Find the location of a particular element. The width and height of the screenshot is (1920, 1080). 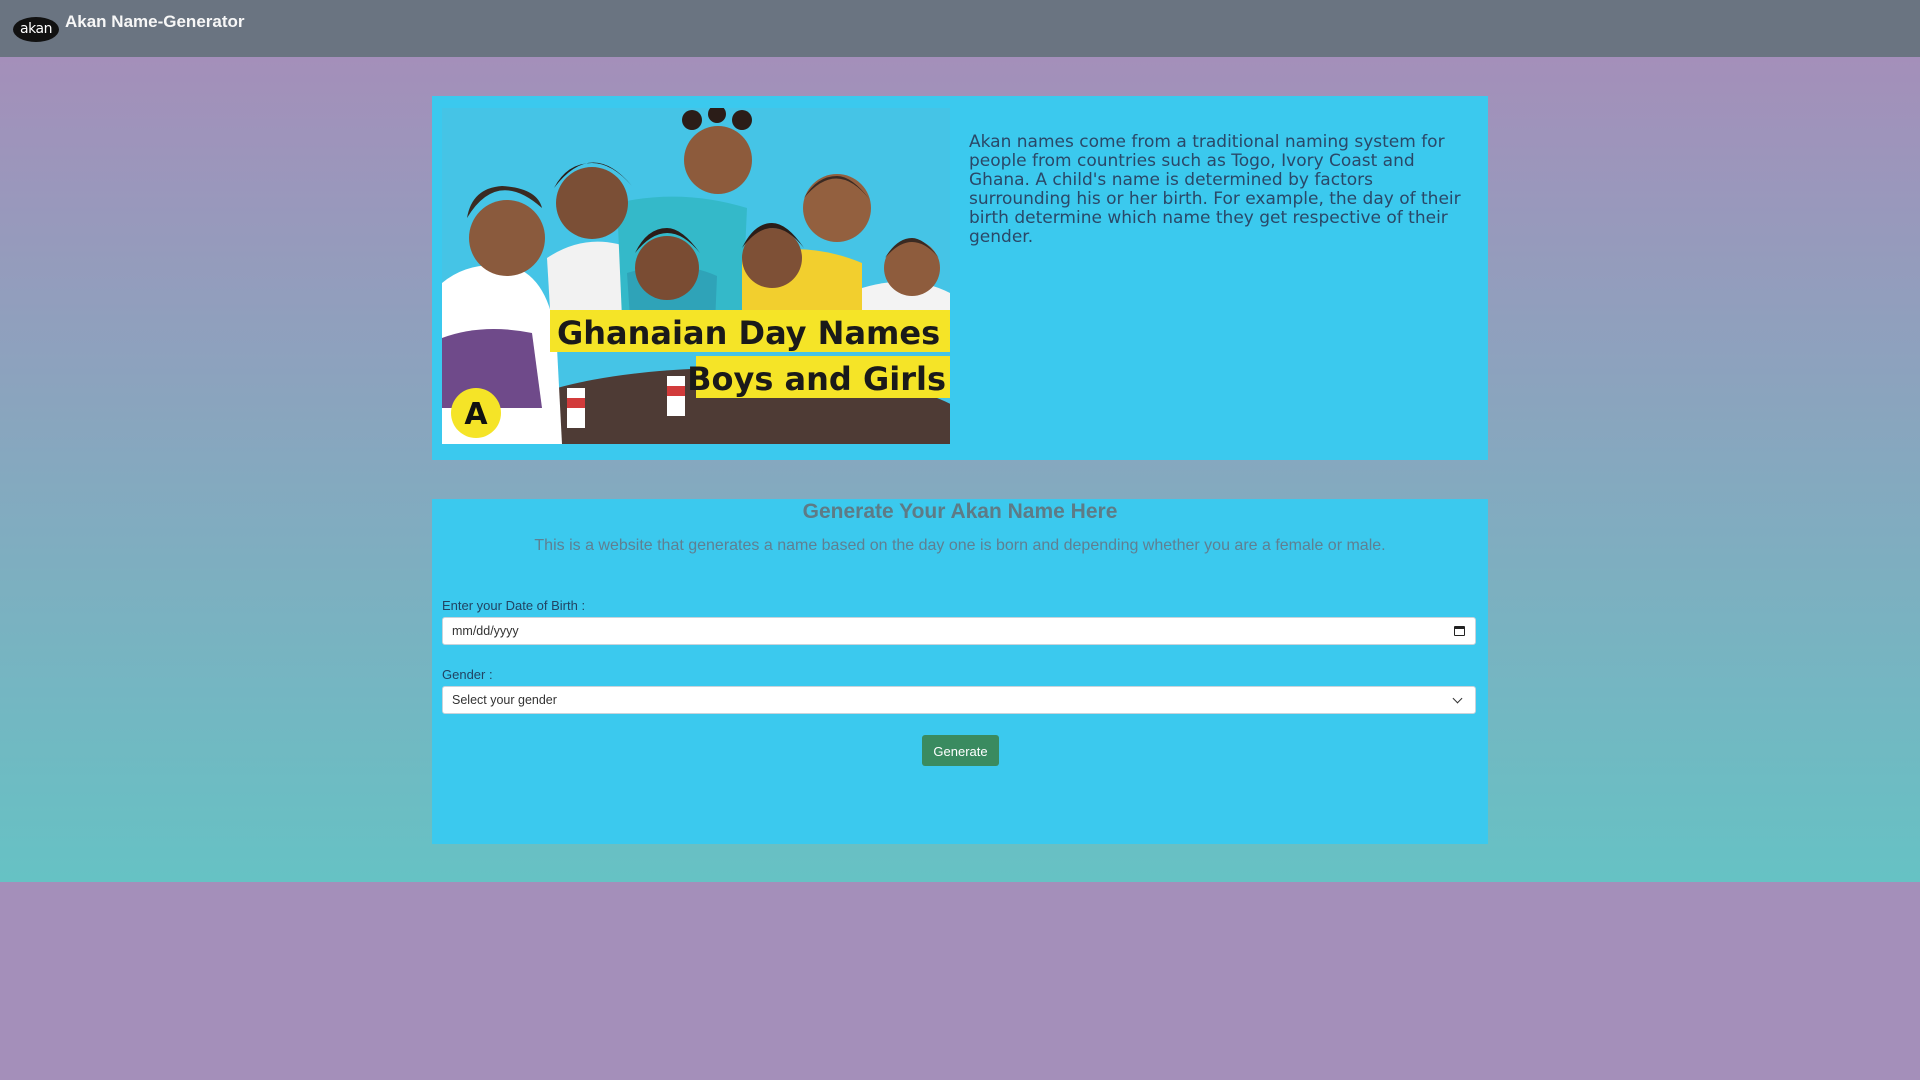

gender-label: Gender : is located at coordinates (467, 674).